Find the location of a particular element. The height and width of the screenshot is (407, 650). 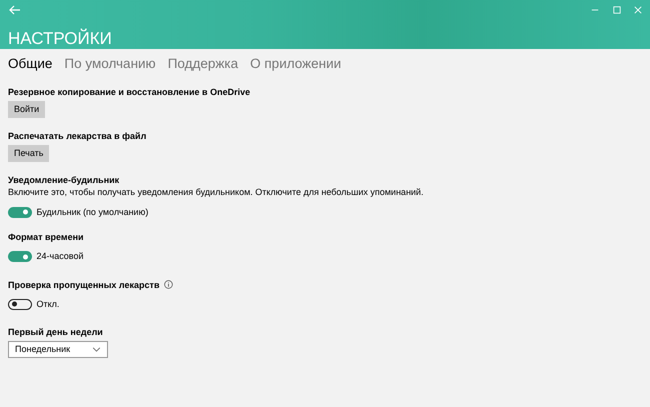

section-title: Резервное копирование и восстановление в OneDrive is located at coordinates (129, 92).